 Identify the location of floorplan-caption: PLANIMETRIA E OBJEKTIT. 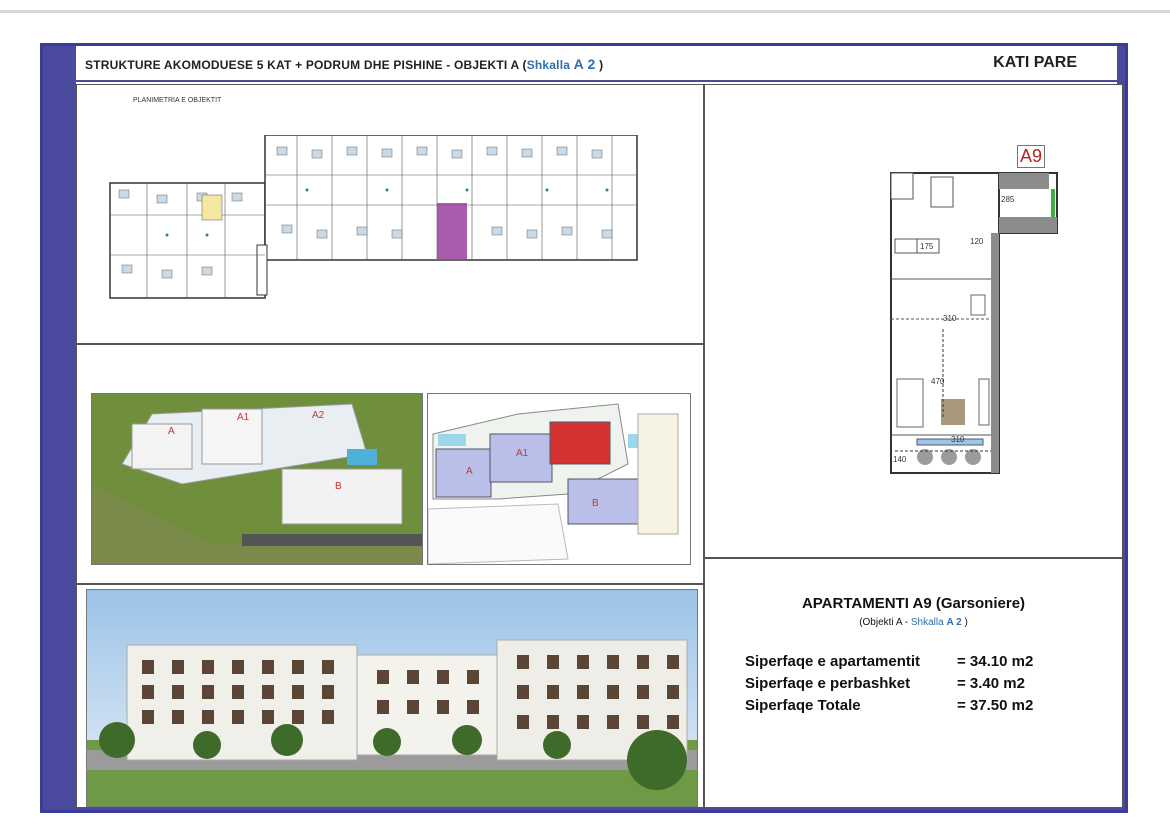
(177, 100).